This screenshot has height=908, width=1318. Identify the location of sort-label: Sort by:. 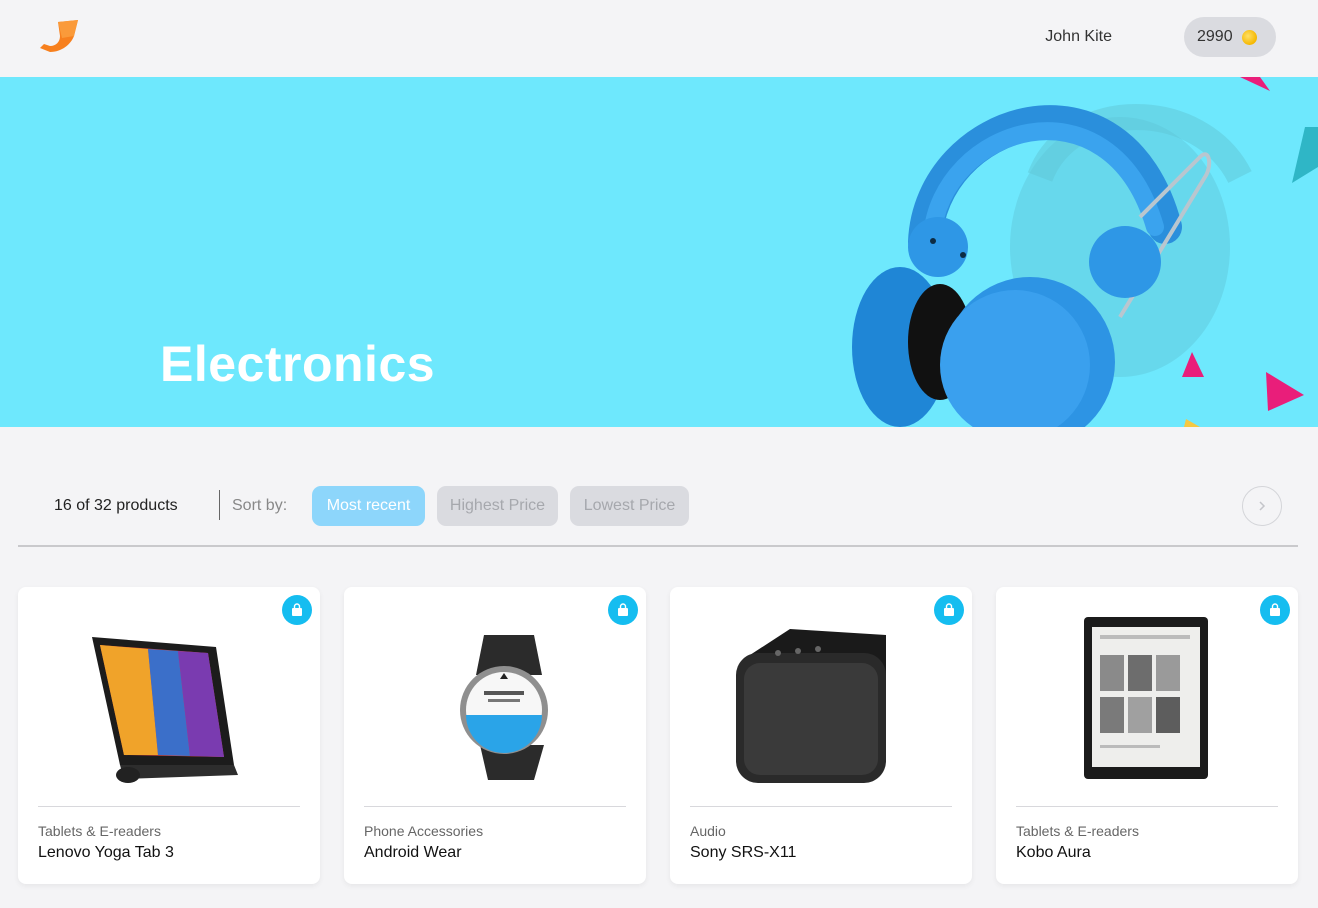
(260, 505).